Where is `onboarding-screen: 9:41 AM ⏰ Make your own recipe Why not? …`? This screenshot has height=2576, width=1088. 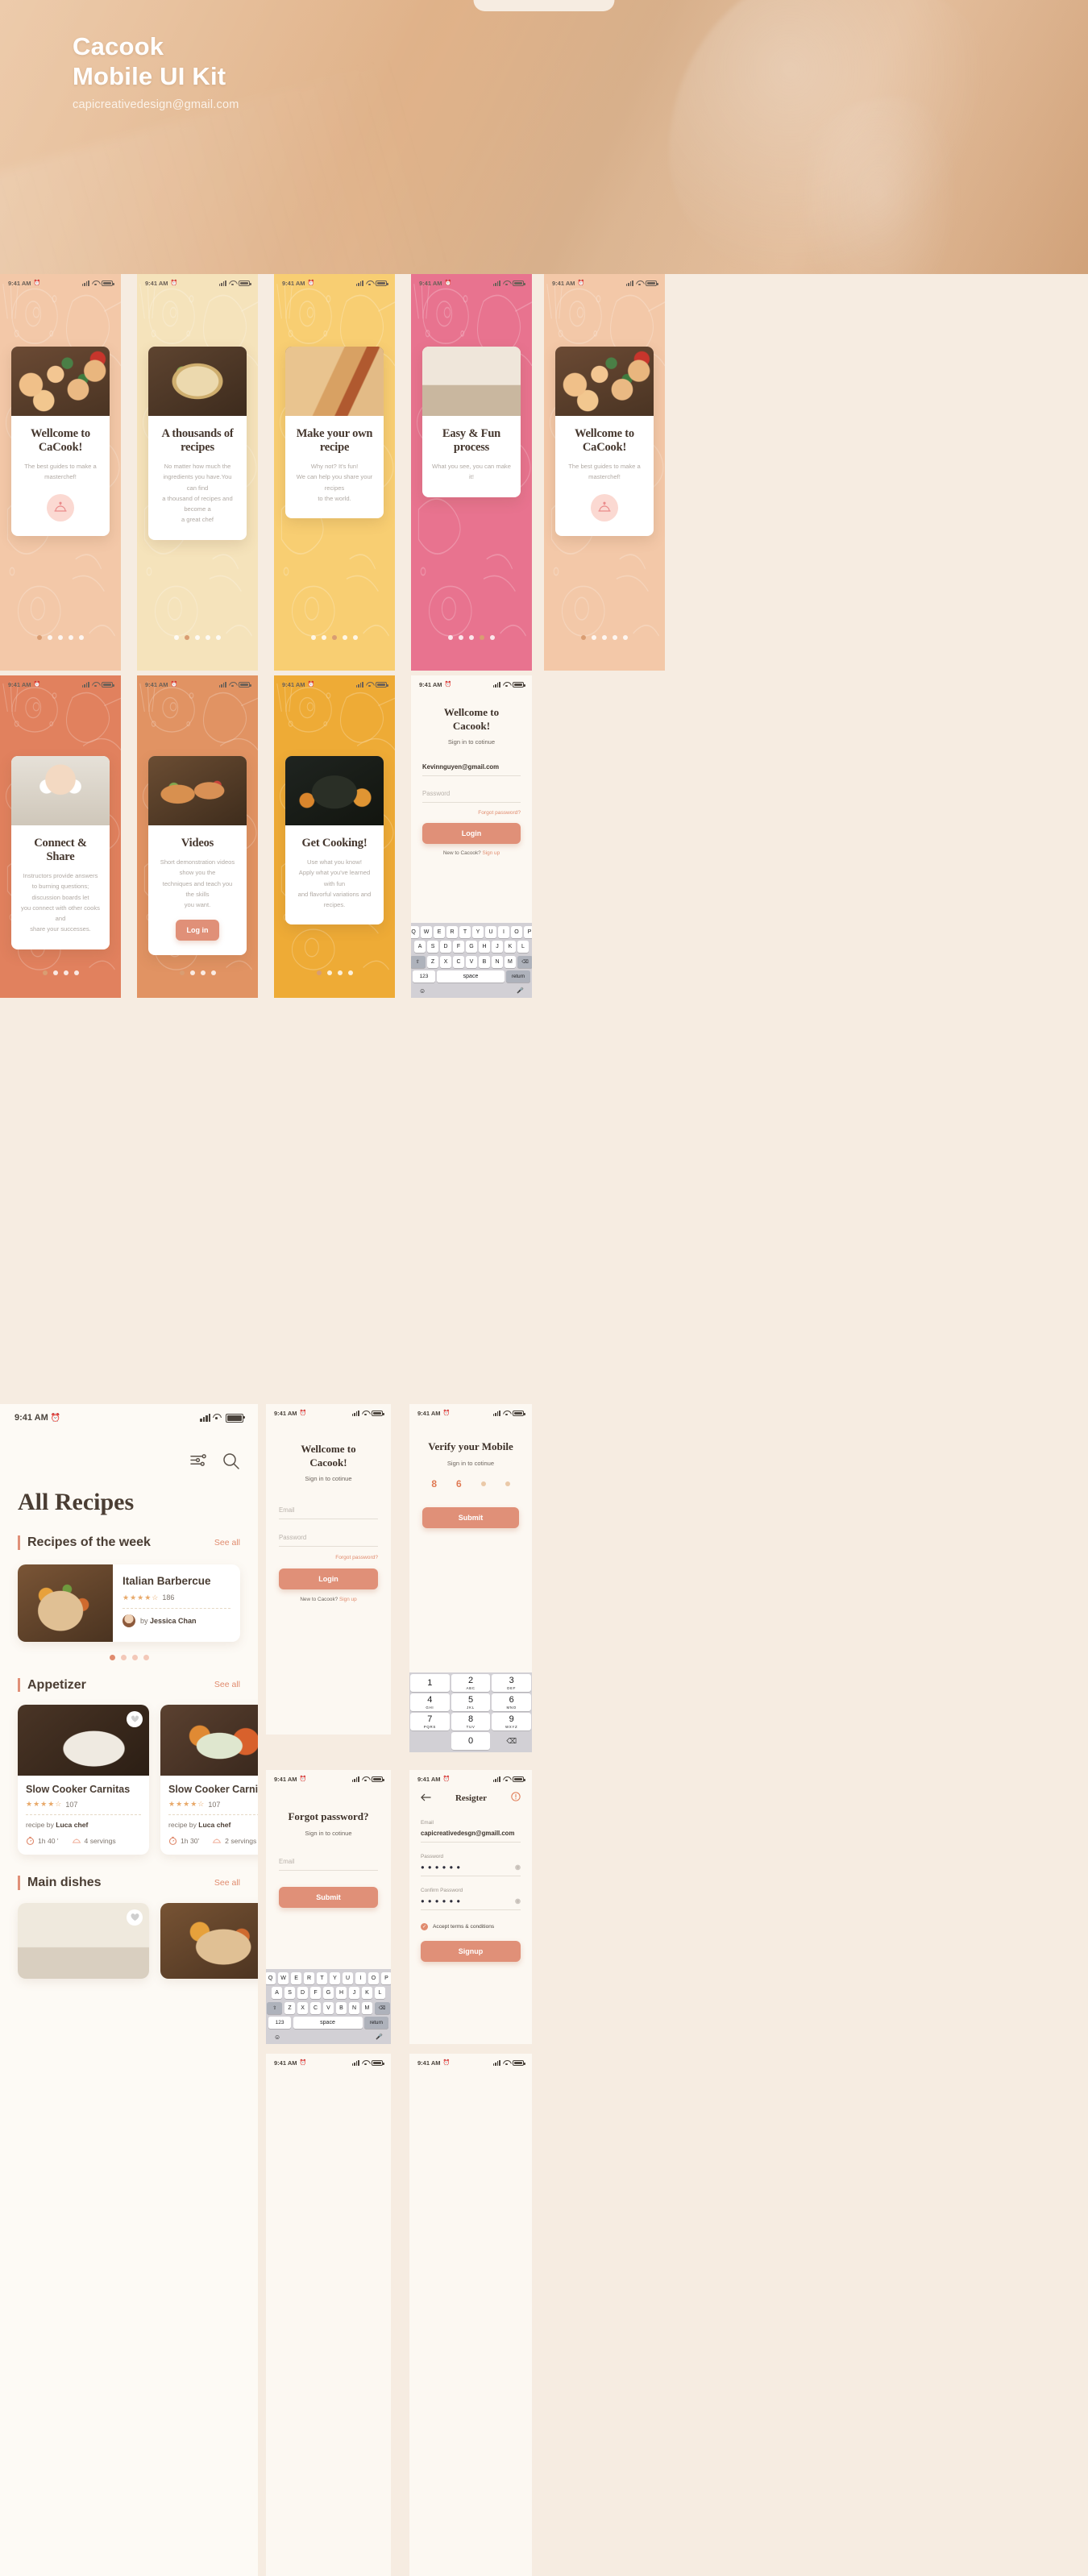 onboarding-screen: 9:41 AM ⏰ Make your own recipe Why not? … is located at coordinates (334, 472).